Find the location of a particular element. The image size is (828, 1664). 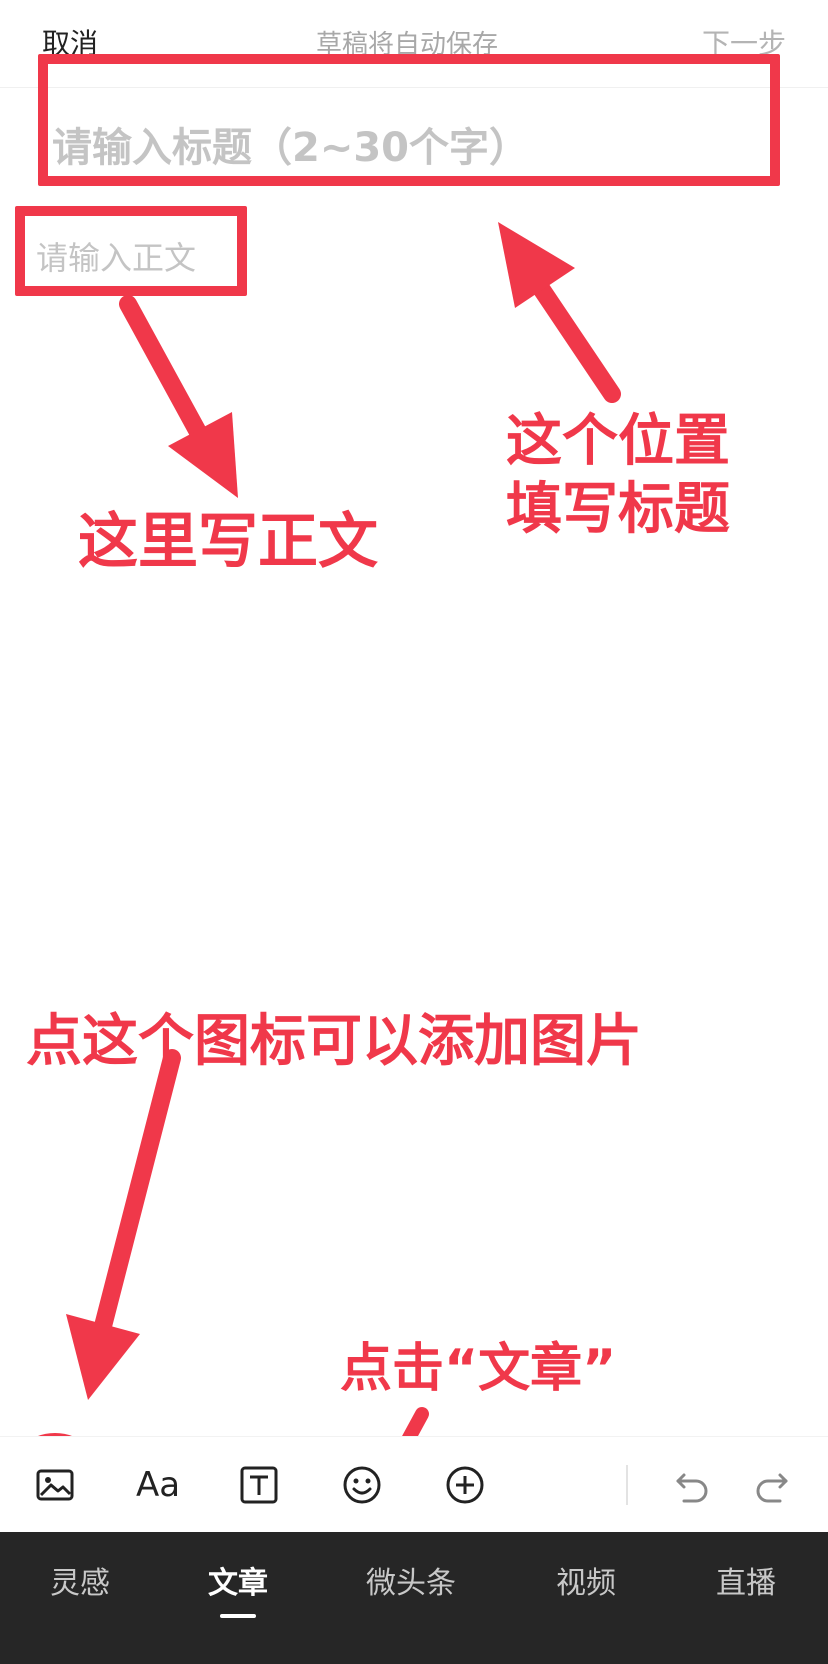

text-box-icon is located at coordinates (259, 1485).